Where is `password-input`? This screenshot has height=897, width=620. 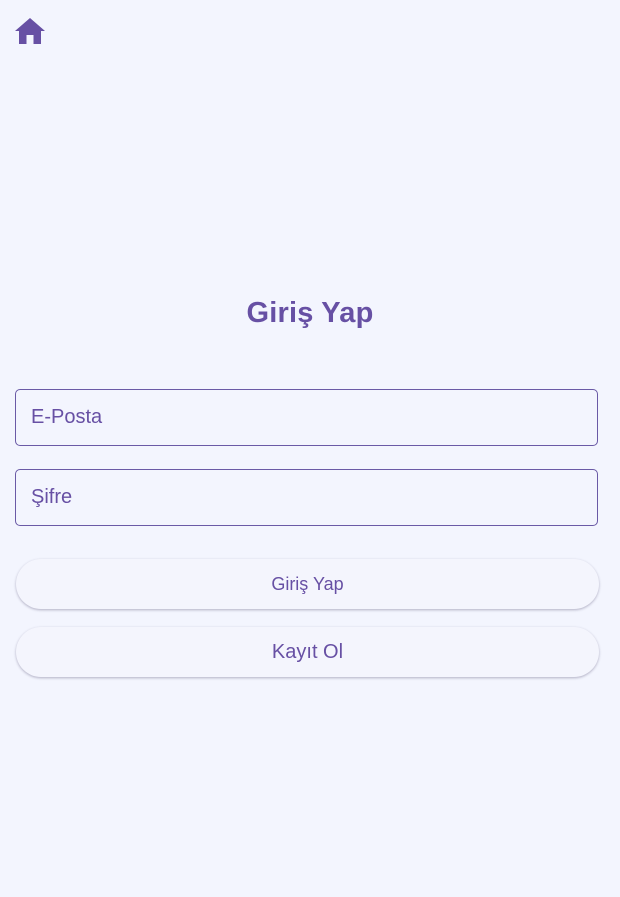 password-input is located at coordinates (306, 497).